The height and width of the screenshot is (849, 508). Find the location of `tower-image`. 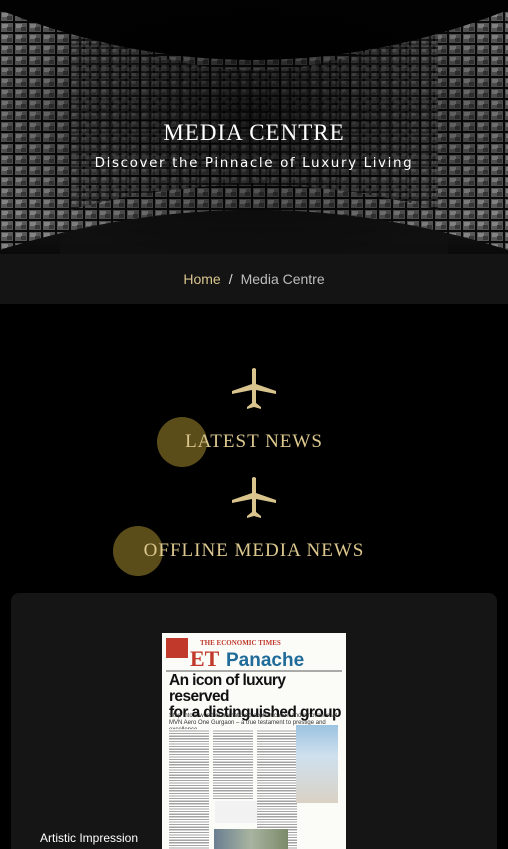

tower-image is located at coordinates (317, 764).